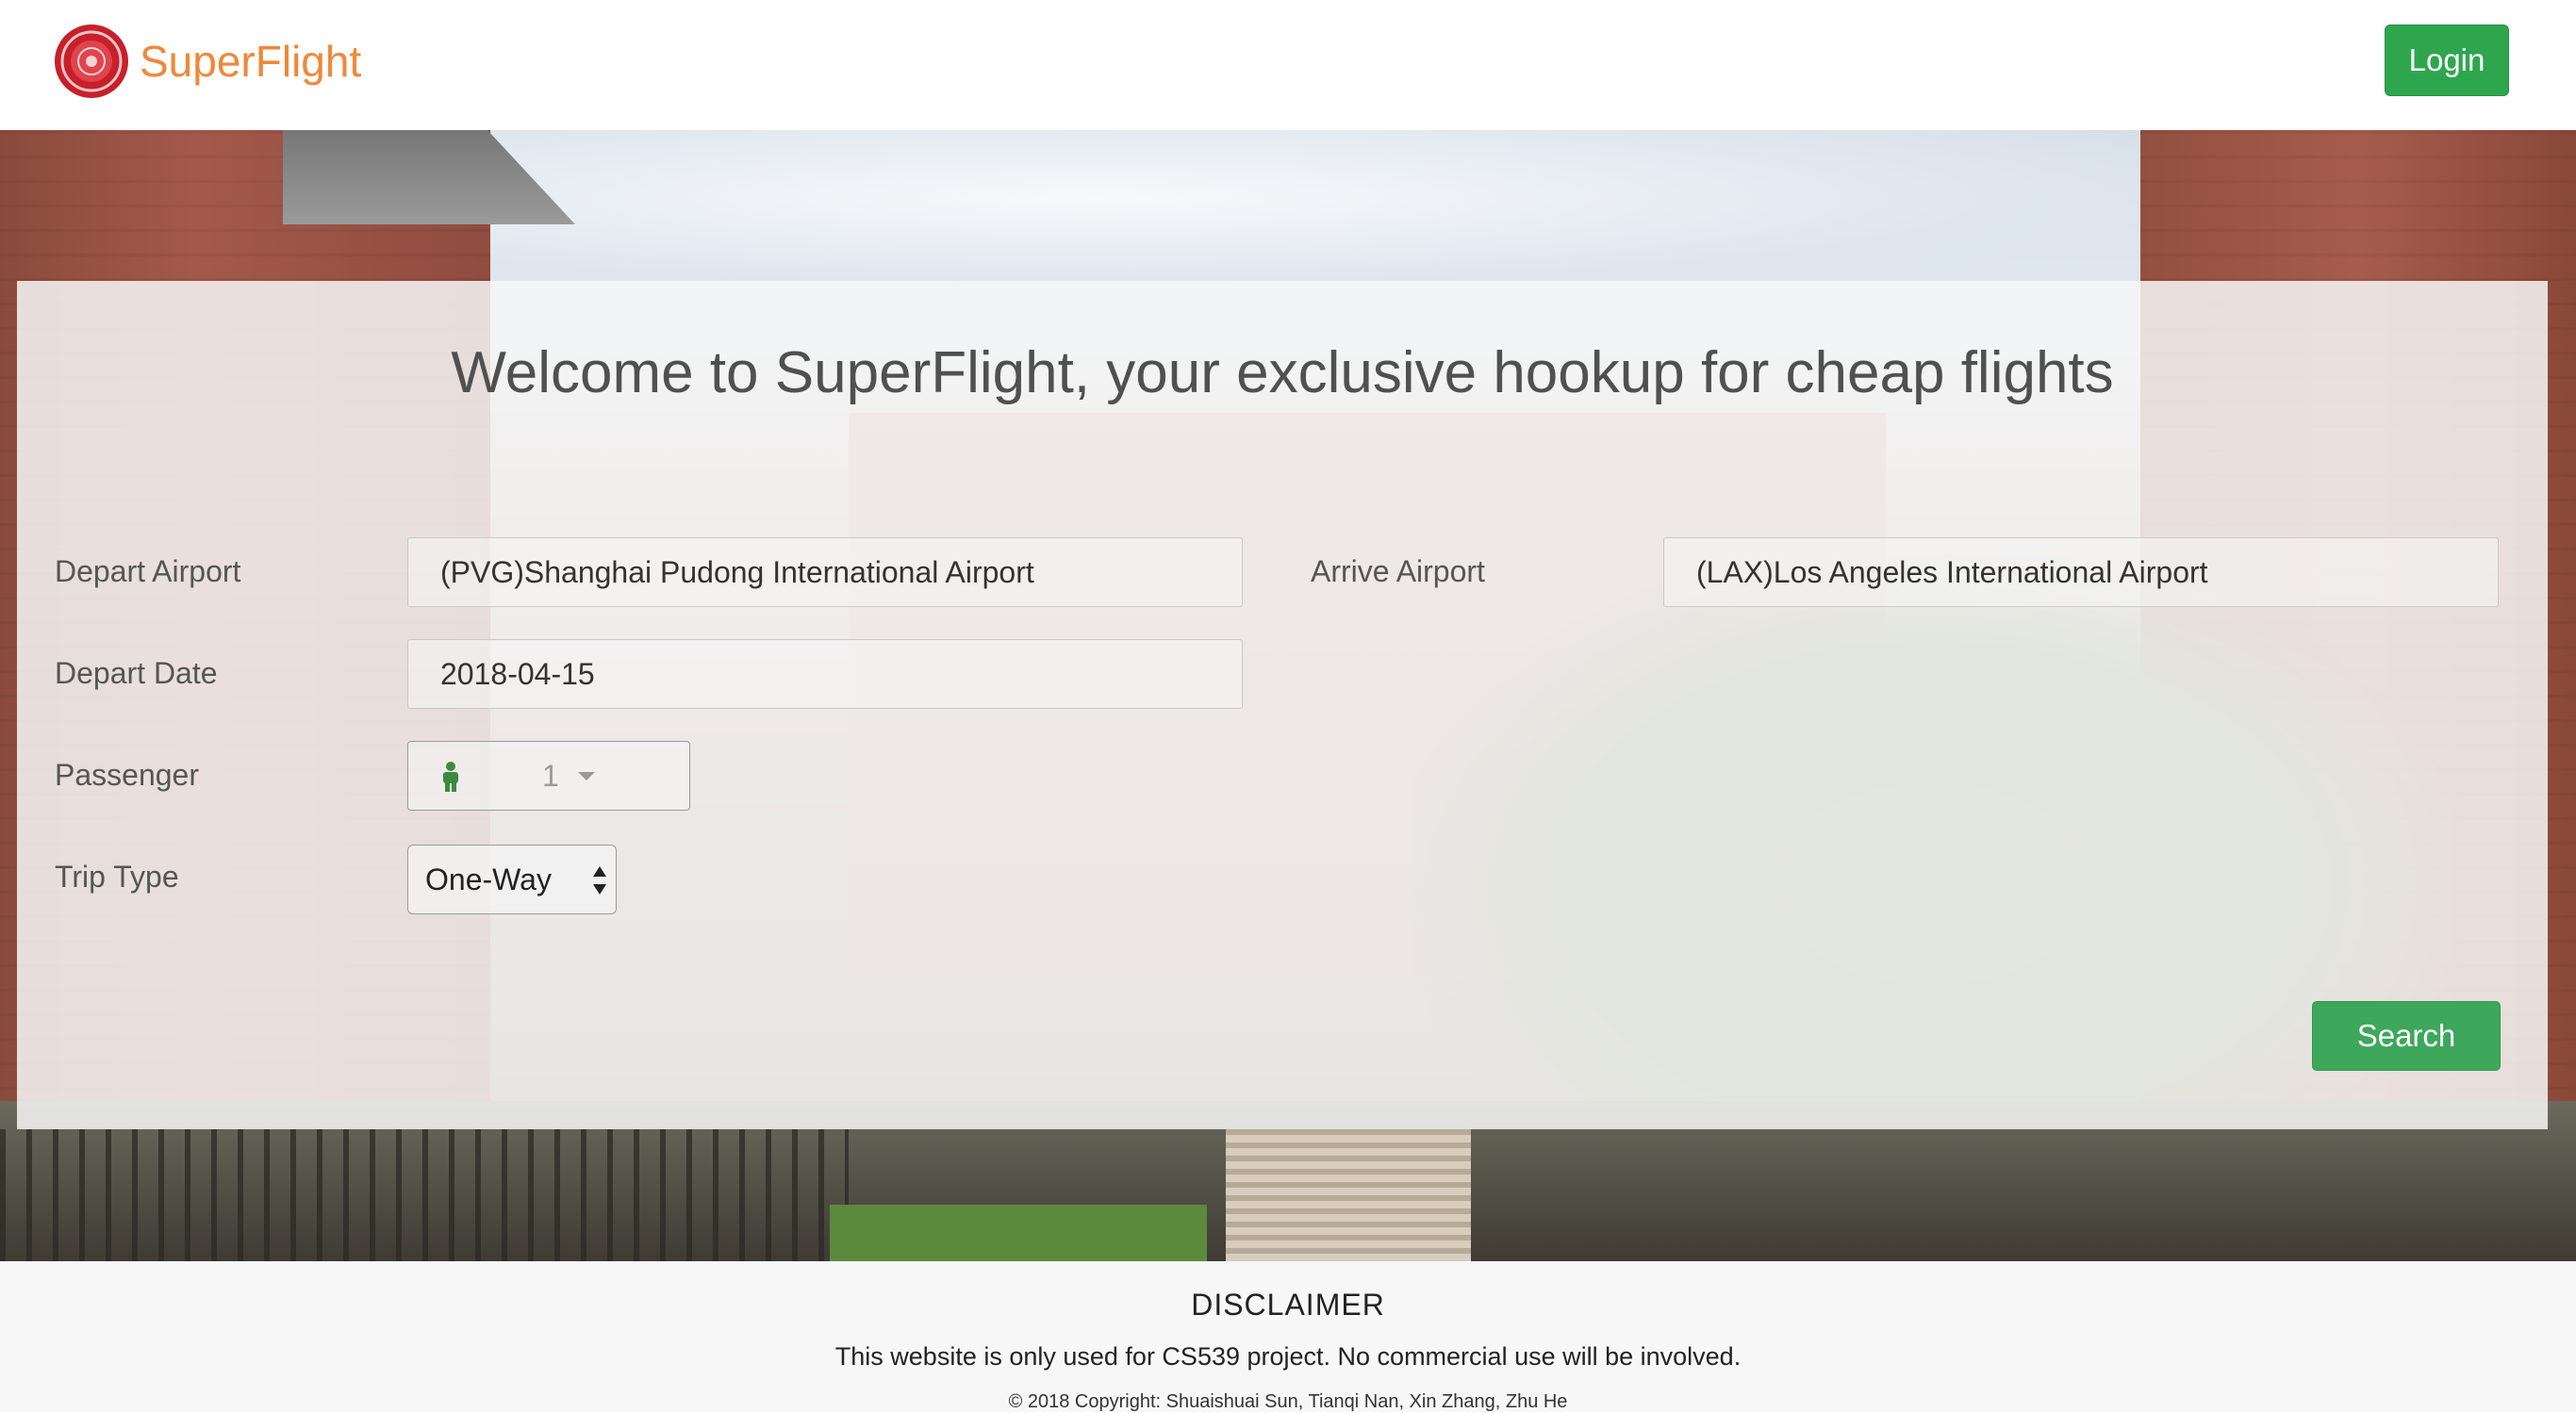 The height and width of the screenshot is (1413, 2576). Describe the element at coordinates (1288, 65) in the screenshot. I see `top-navbar: SuperFlight Login` at that location.